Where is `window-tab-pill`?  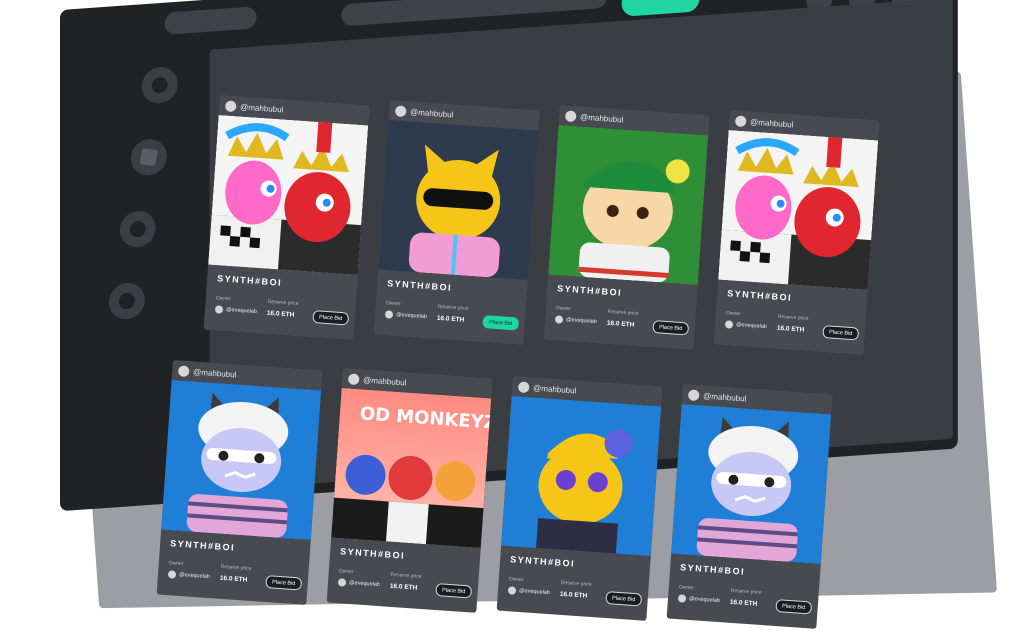
window-tab-pill is located at coordinates (210, 20).